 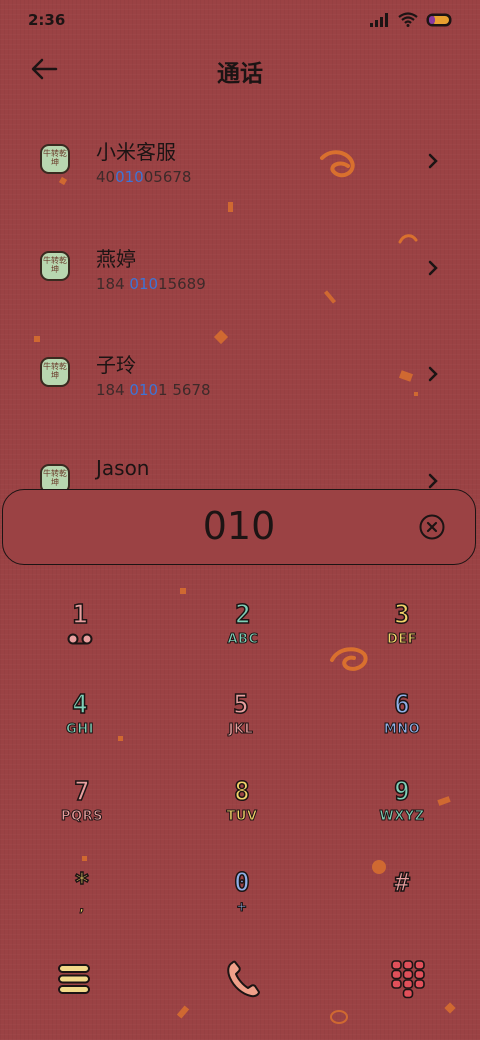 What do you see at coordinates (80, 639) in the screenshot?
I see `voicemail-icon` at bounding box center [80, 639].